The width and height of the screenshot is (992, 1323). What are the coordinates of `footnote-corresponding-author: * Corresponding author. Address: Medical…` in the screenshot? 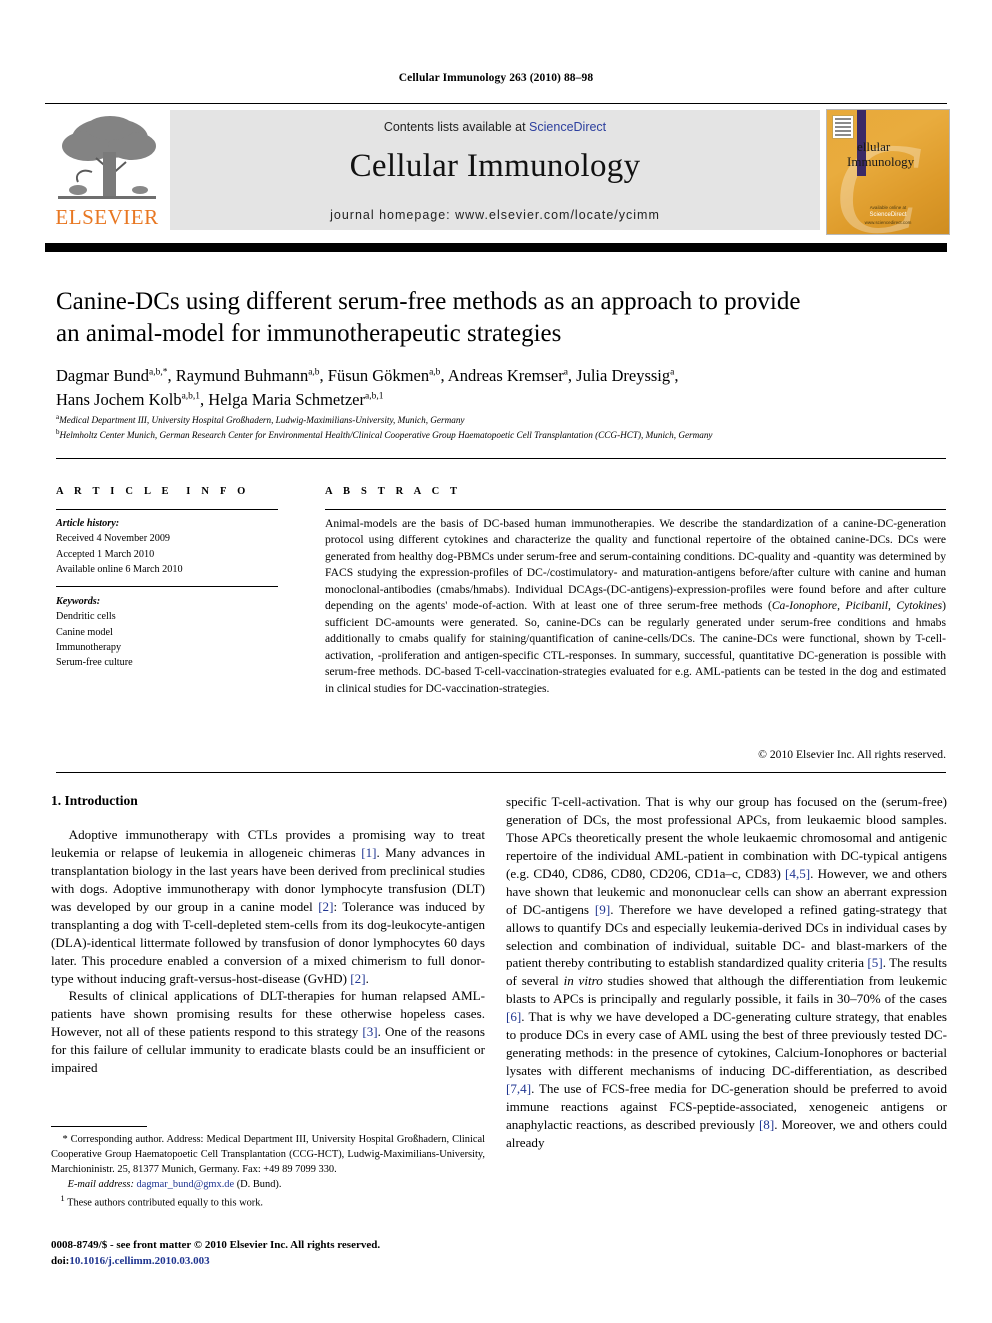 It's located at (268, 1155).